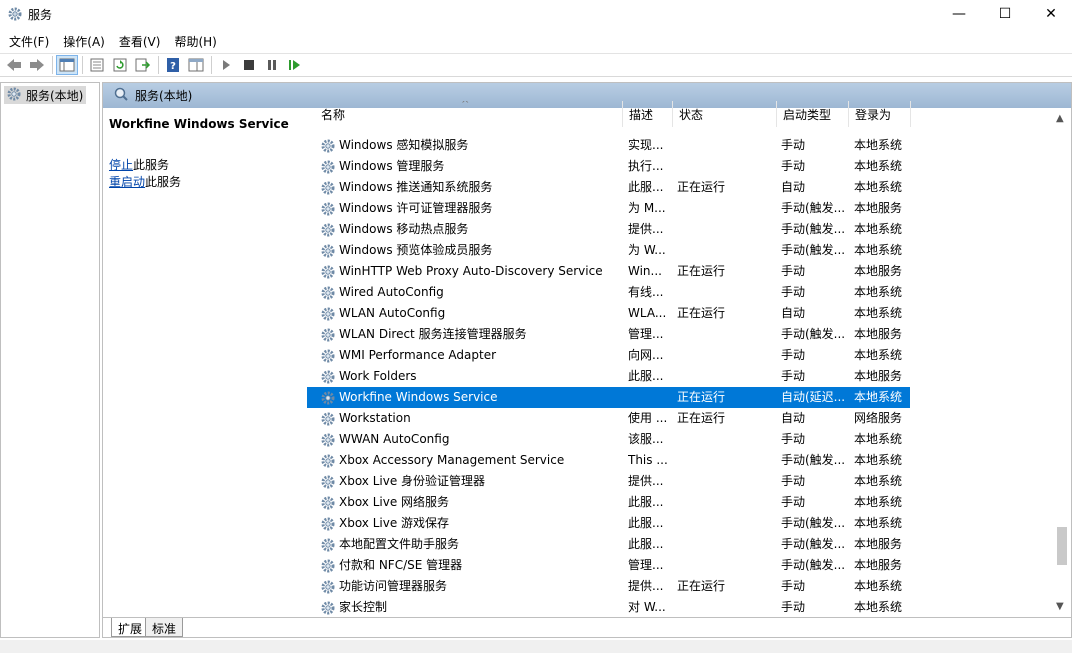  What do you see at coordinates (1062, 546) in the screenshot?
I see `scrollbar-thumb` at bounding box center [1062, 546].